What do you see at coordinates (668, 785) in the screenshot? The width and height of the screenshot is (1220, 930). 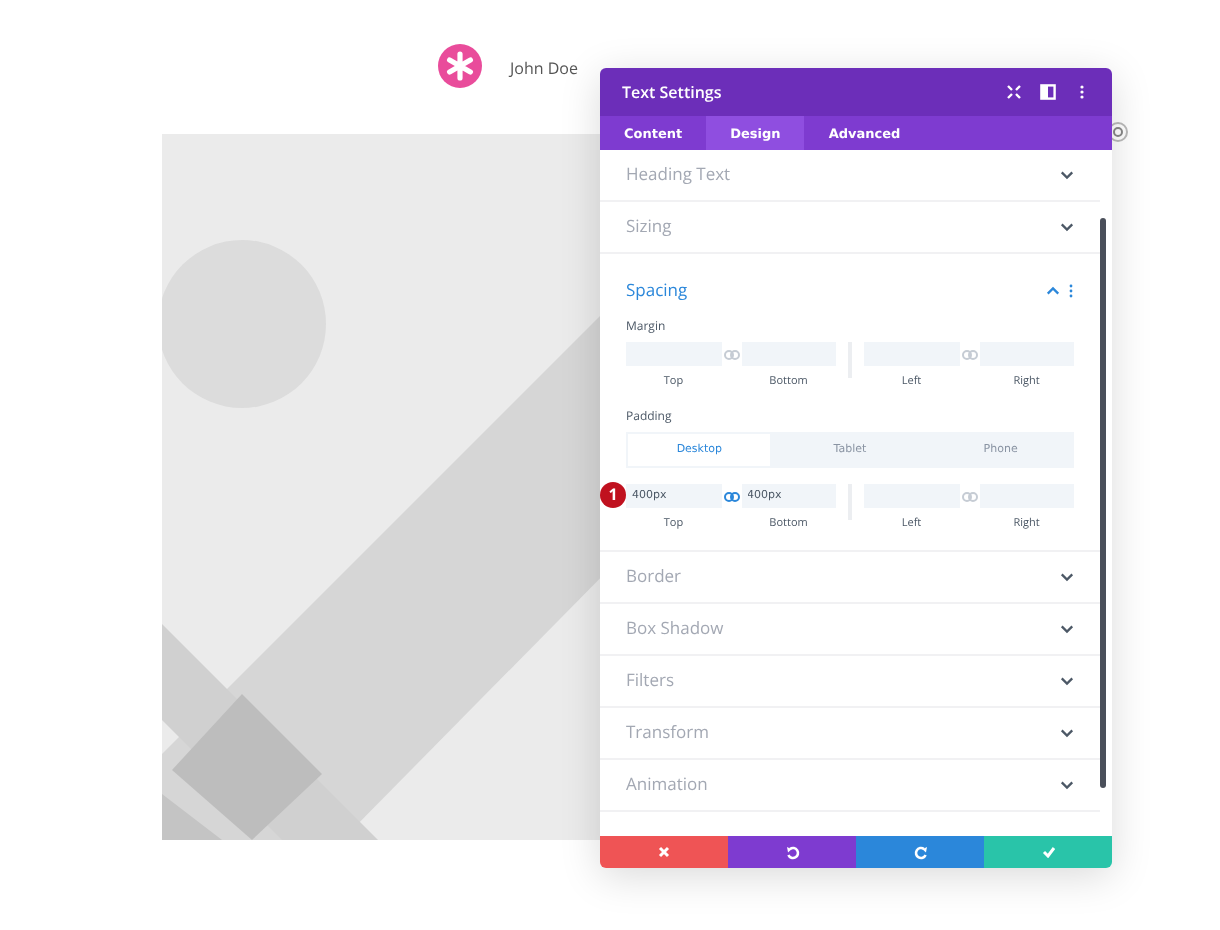 I see `section-title: Animation` at bounding box center [668, 785].